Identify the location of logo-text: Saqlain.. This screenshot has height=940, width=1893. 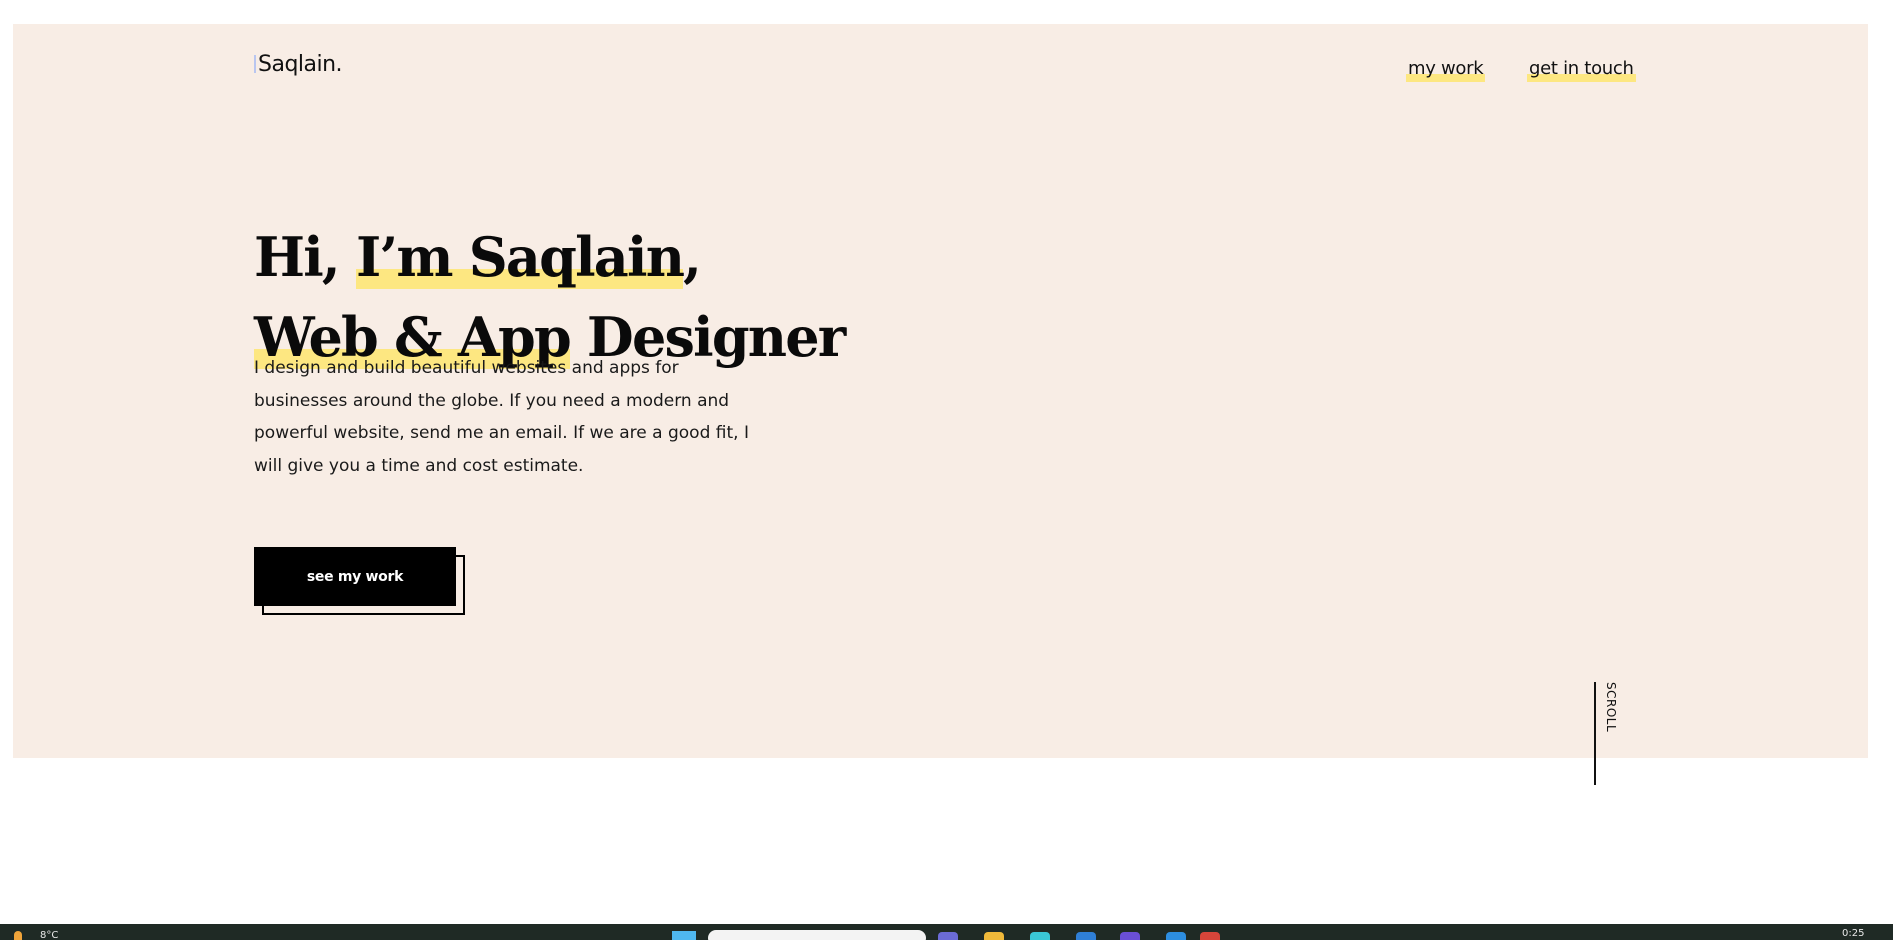
(300, 64).